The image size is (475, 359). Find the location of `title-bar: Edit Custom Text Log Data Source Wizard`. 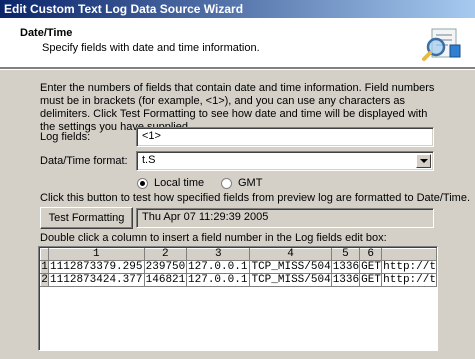

title-bar: Edit Custom Text Log Data Source Wizard is located at coordinates (237, 9).